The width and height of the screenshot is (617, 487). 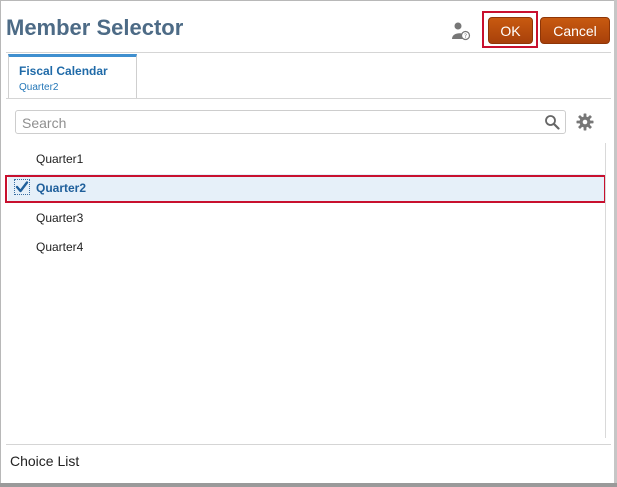 I want to click on ok-button: OK, so click(x=510, y=30).